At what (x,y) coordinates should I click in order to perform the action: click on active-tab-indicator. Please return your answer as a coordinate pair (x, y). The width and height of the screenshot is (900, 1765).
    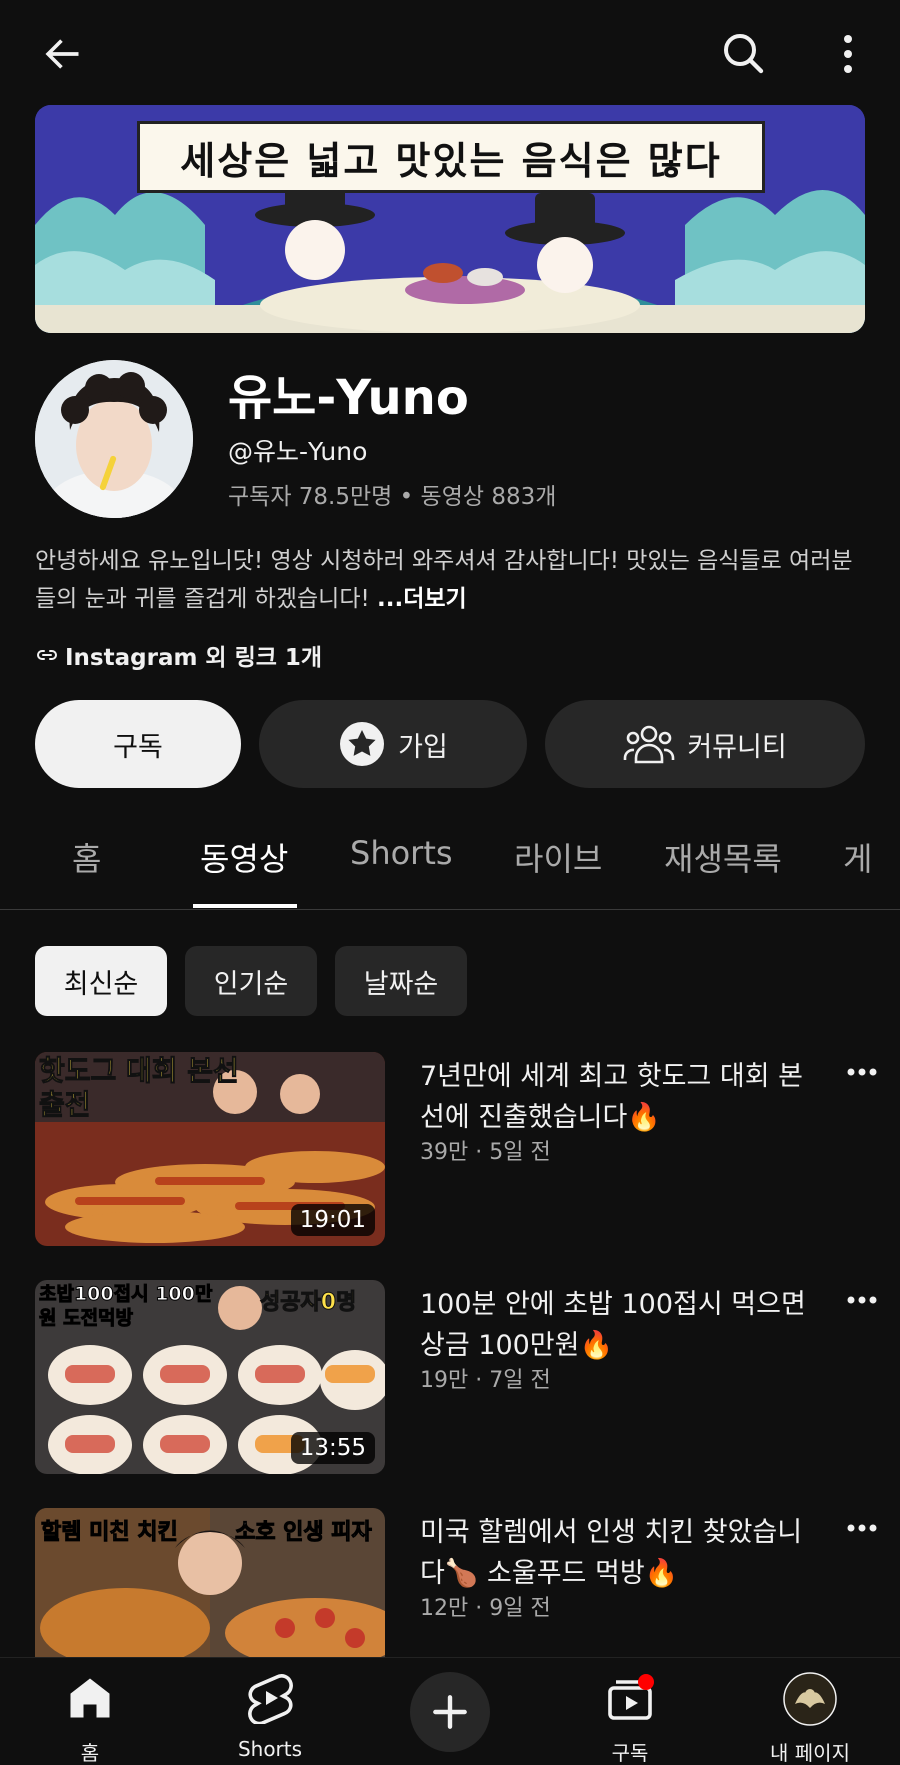
    Looking at the image, I should click on (245, 906).